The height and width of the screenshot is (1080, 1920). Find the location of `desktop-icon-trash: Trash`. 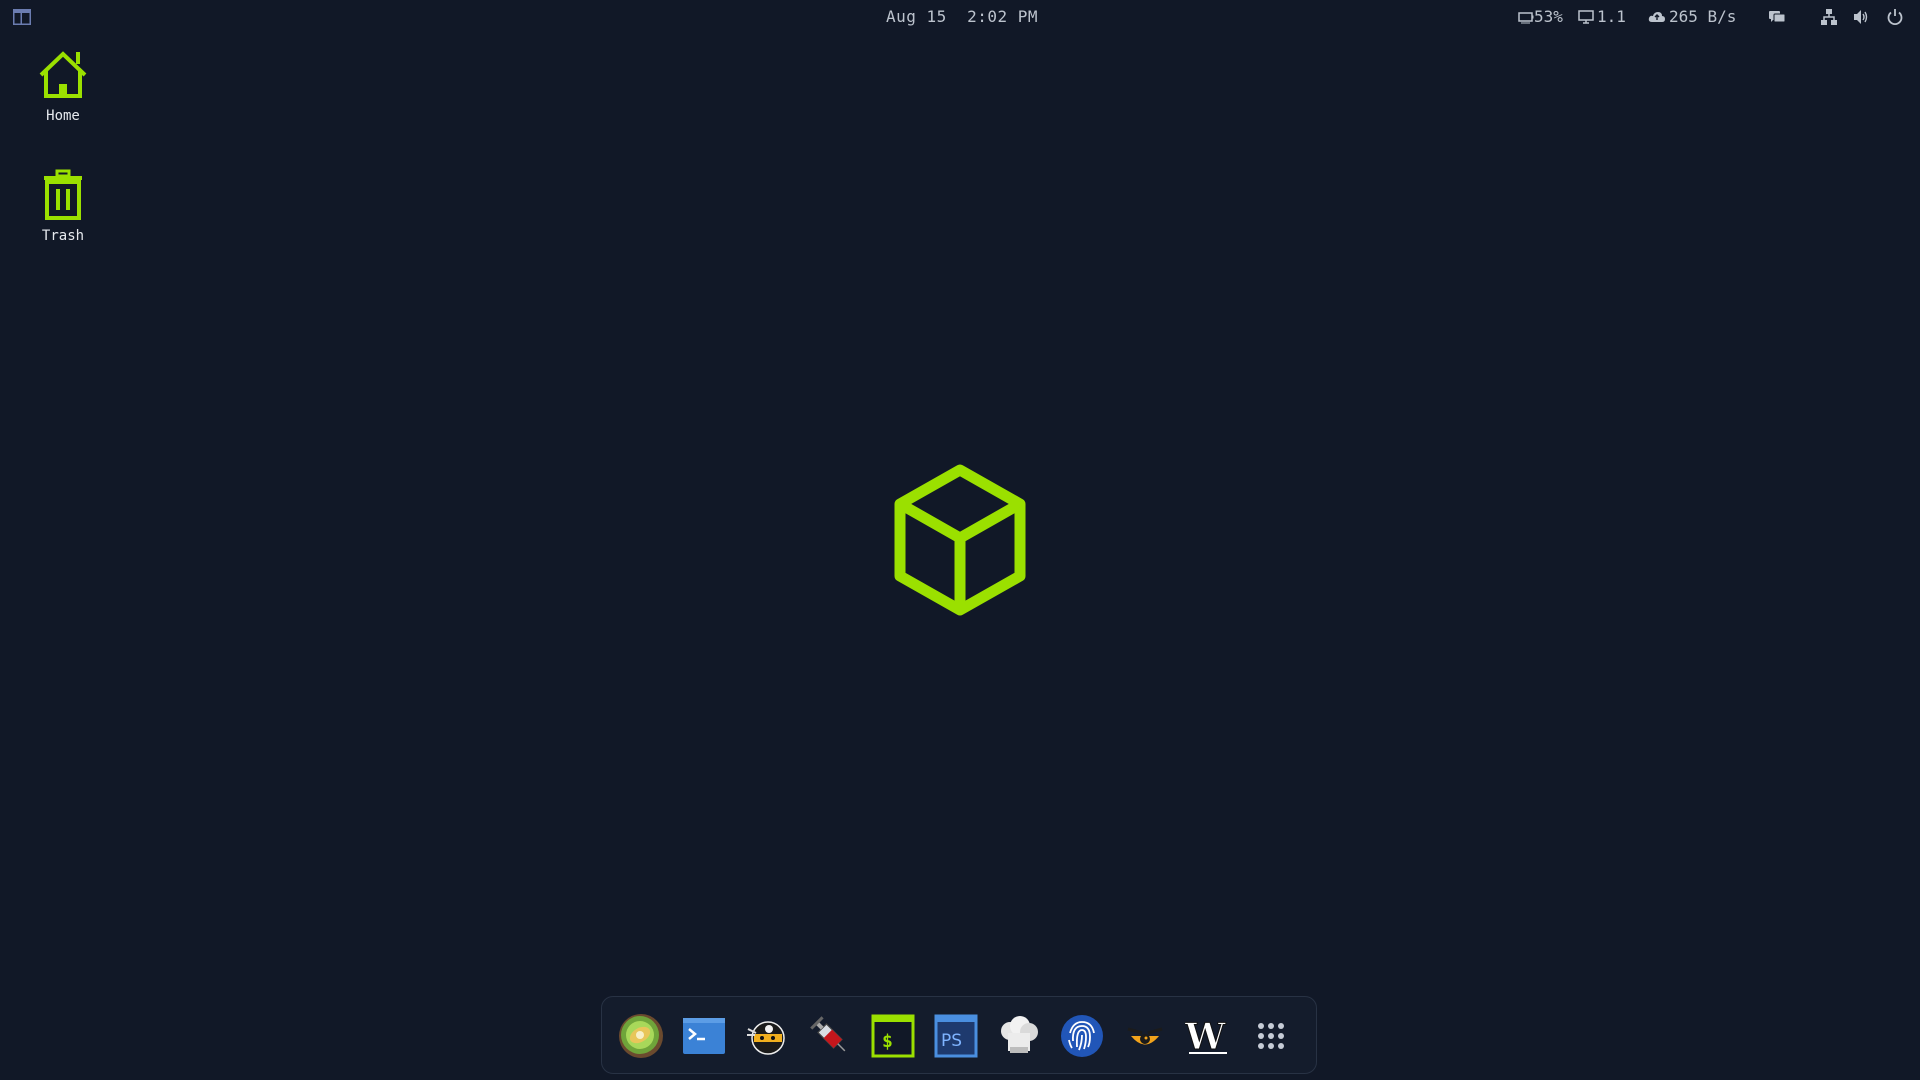

desktop-icon-trash: Trash is located at coordinates (63, 206).